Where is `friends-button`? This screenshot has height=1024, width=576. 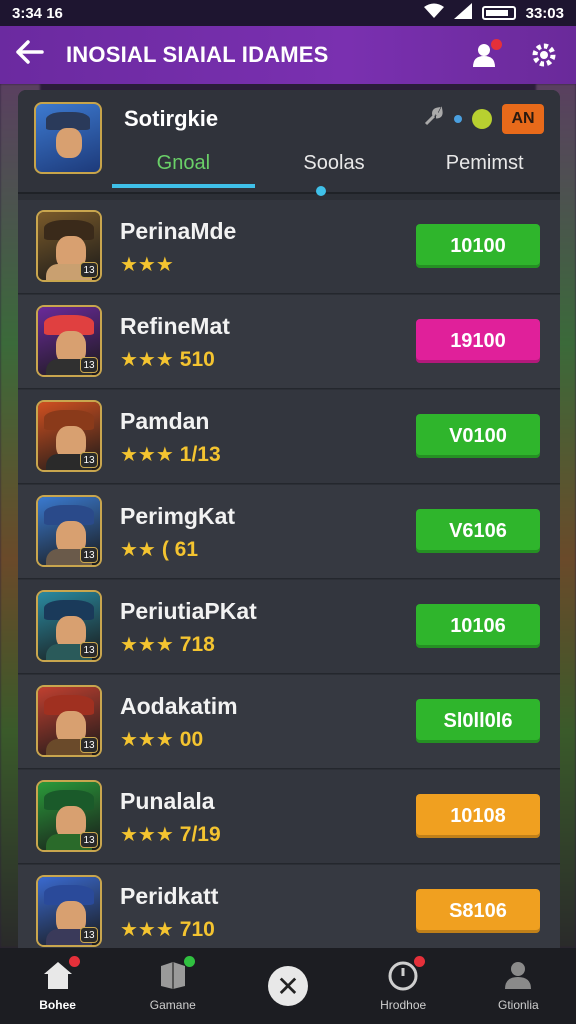 friends-button is located at coordinates (486, 55).